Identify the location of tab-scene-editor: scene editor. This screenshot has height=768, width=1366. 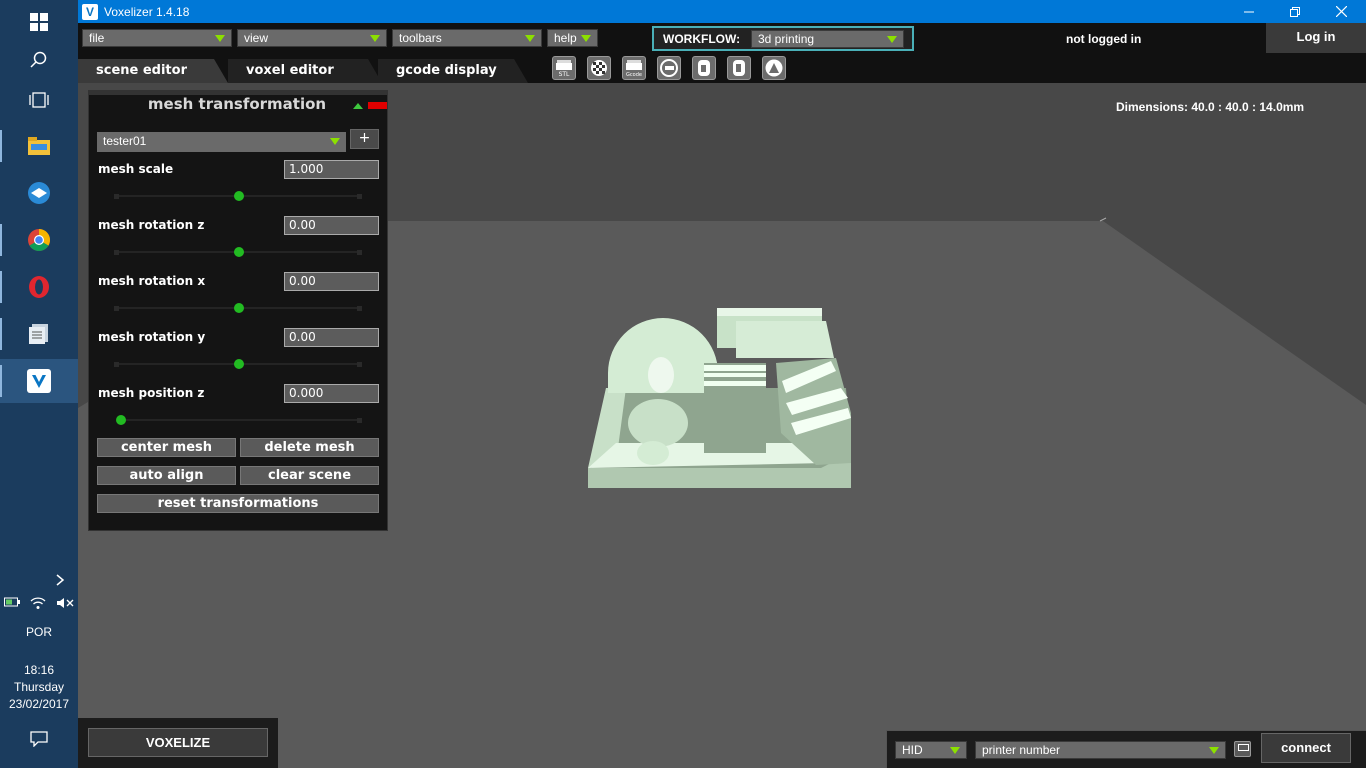
(153, 71).